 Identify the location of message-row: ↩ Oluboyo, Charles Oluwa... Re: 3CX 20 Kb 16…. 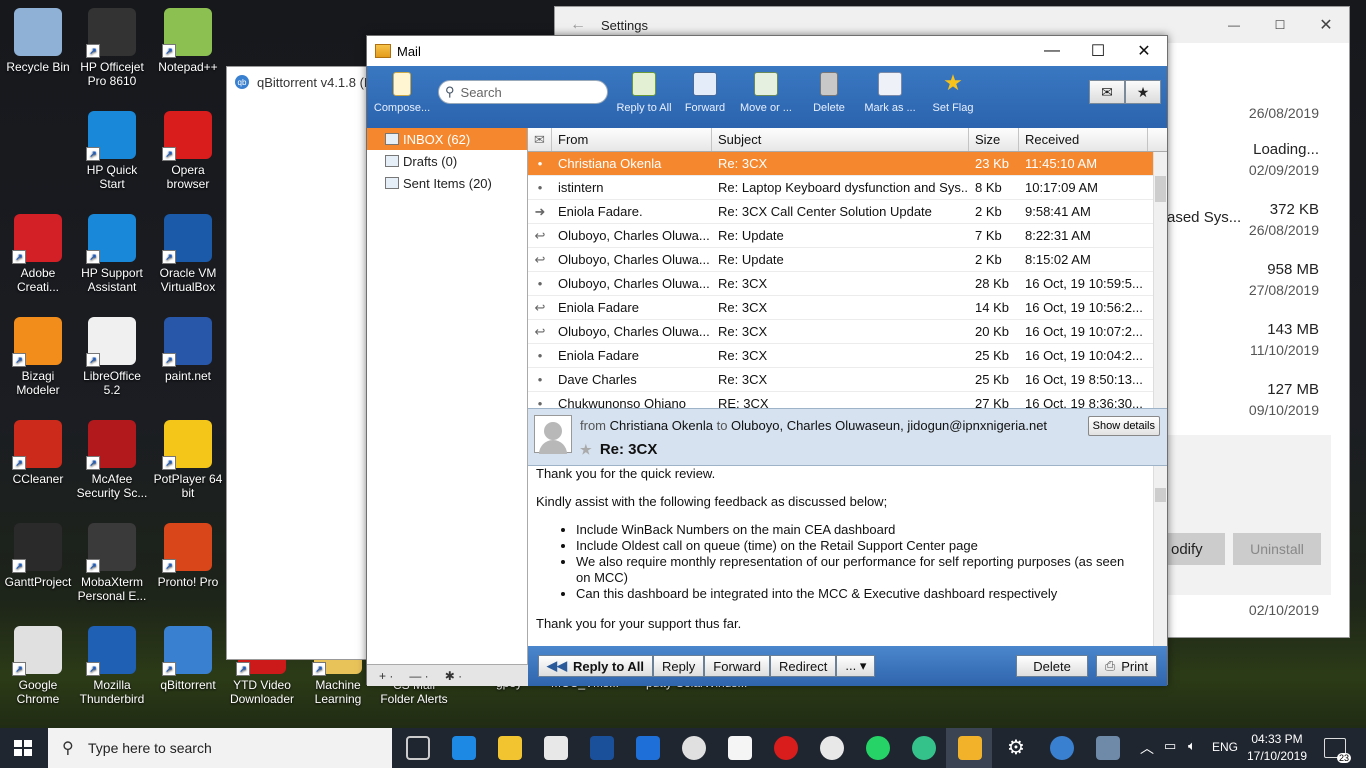
(847, 332).